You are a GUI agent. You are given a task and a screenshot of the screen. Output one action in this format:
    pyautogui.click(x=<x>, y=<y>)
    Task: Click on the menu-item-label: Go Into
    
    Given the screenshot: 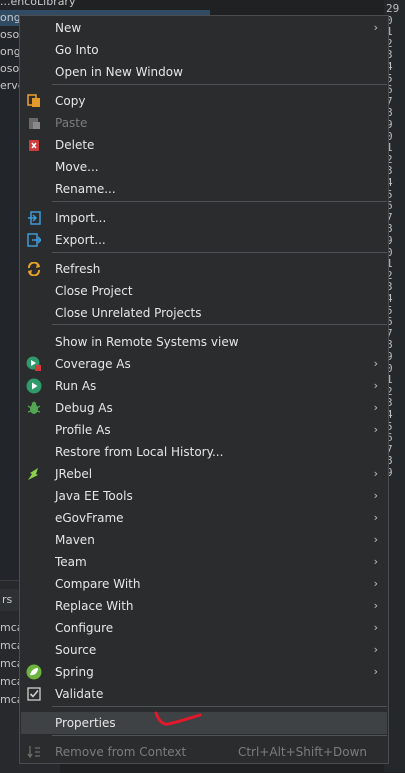 What is the action you would take?
    pyautogui.click(x=77, y=50)
    